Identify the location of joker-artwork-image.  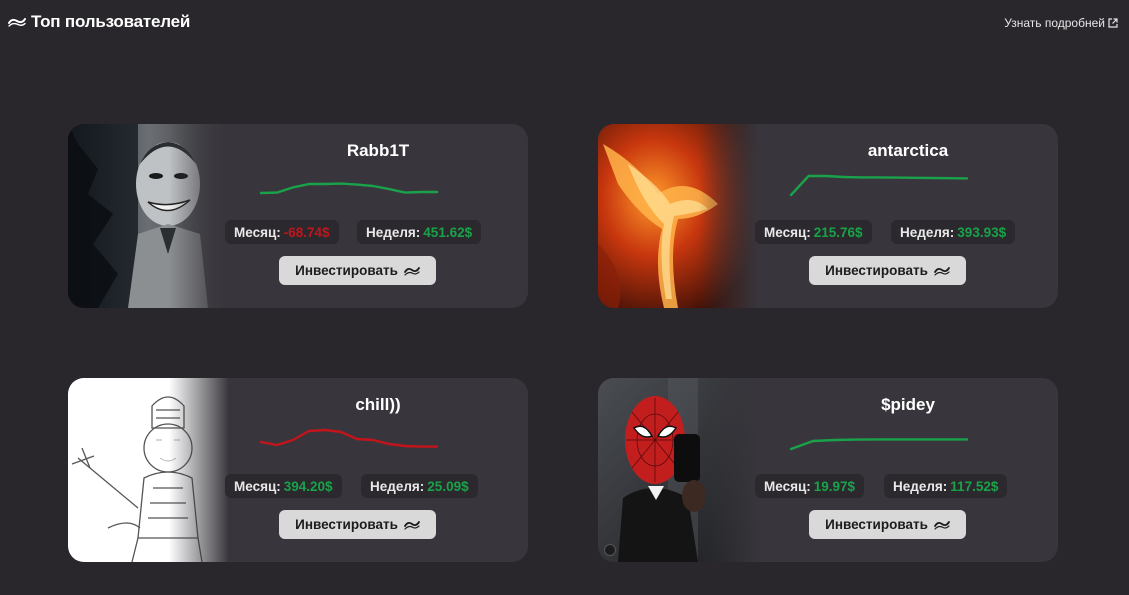
(148, 216).